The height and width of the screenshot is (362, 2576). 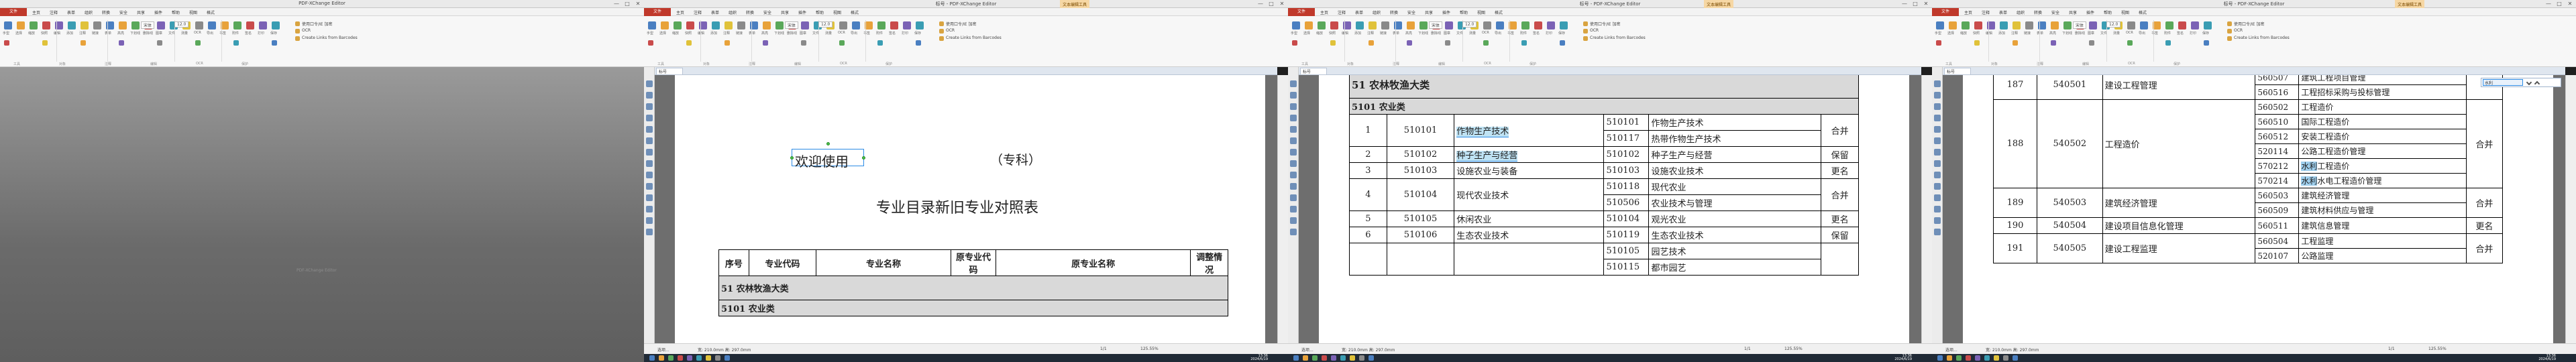 I want to click on ribbon-small-button: OCR, so click(x=1594, y=30).